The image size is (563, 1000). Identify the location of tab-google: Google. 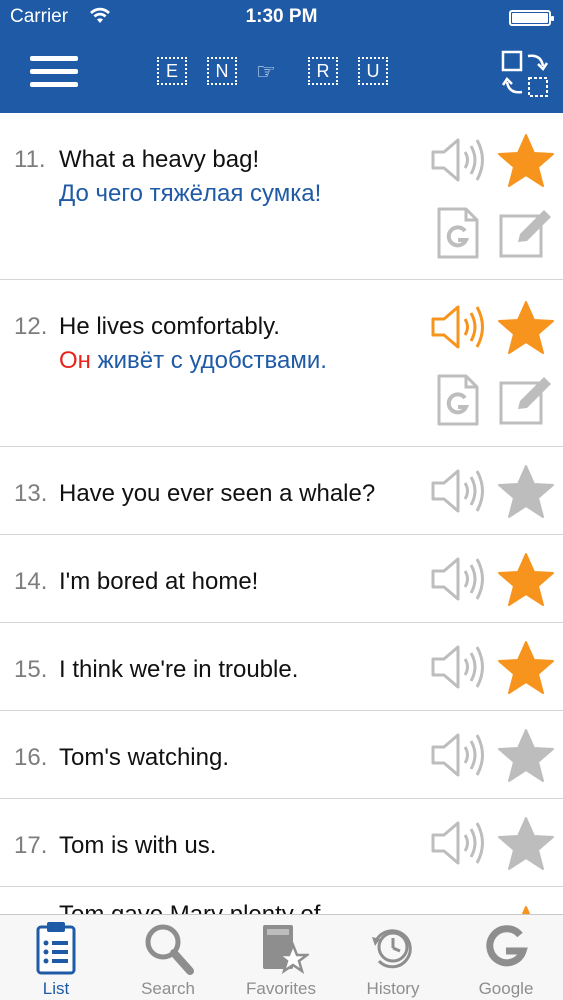
(506, 957).